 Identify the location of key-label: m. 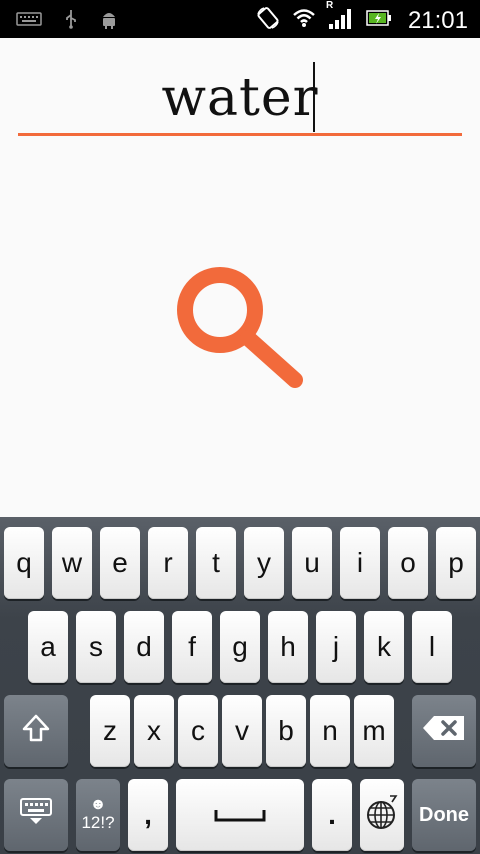
(374, 730).